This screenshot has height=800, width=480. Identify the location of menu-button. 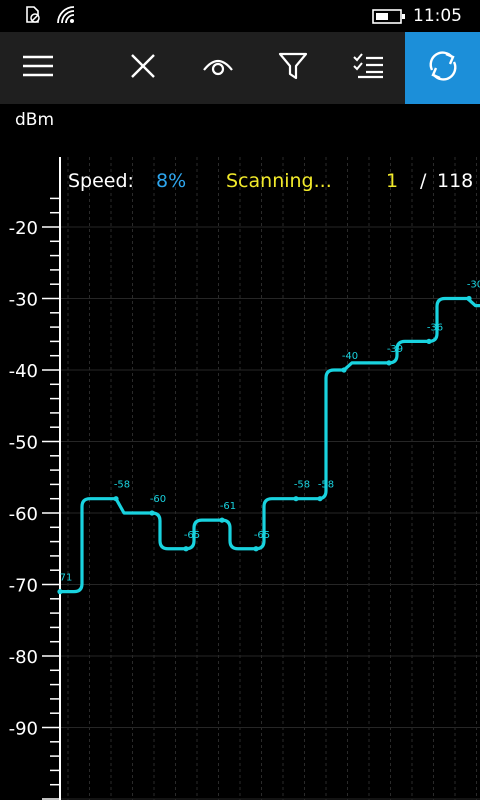
(37, 68).